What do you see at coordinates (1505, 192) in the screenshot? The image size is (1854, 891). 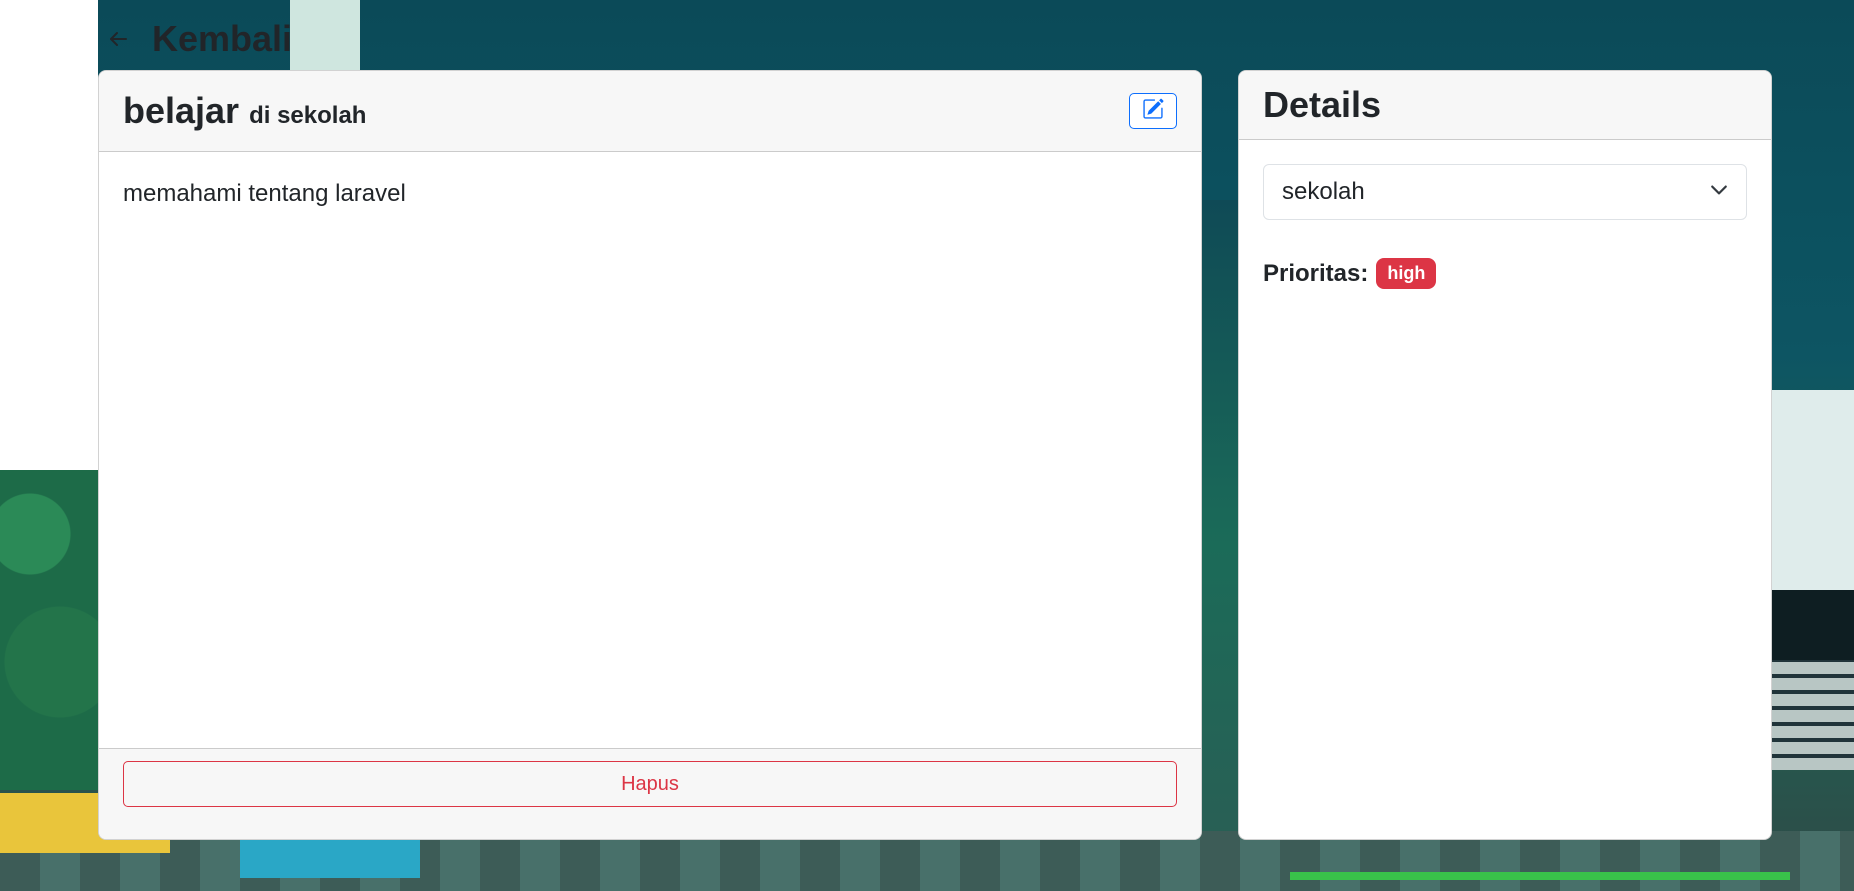 I see `category-select: sekolah` at bounding box center [1505, 192].